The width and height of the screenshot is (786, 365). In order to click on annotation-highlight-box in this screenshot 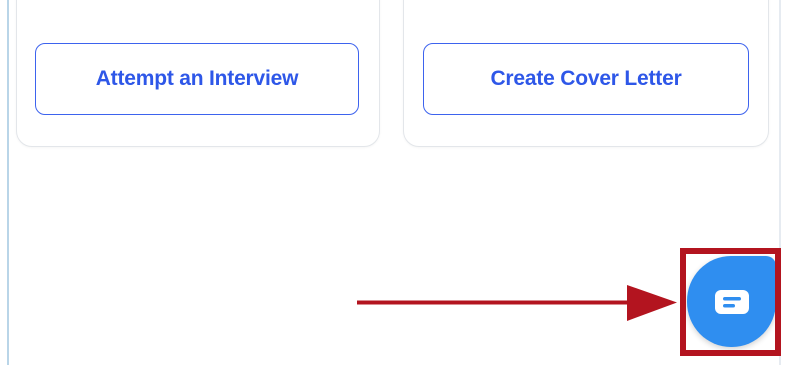, I will do `click(730, 302)`.